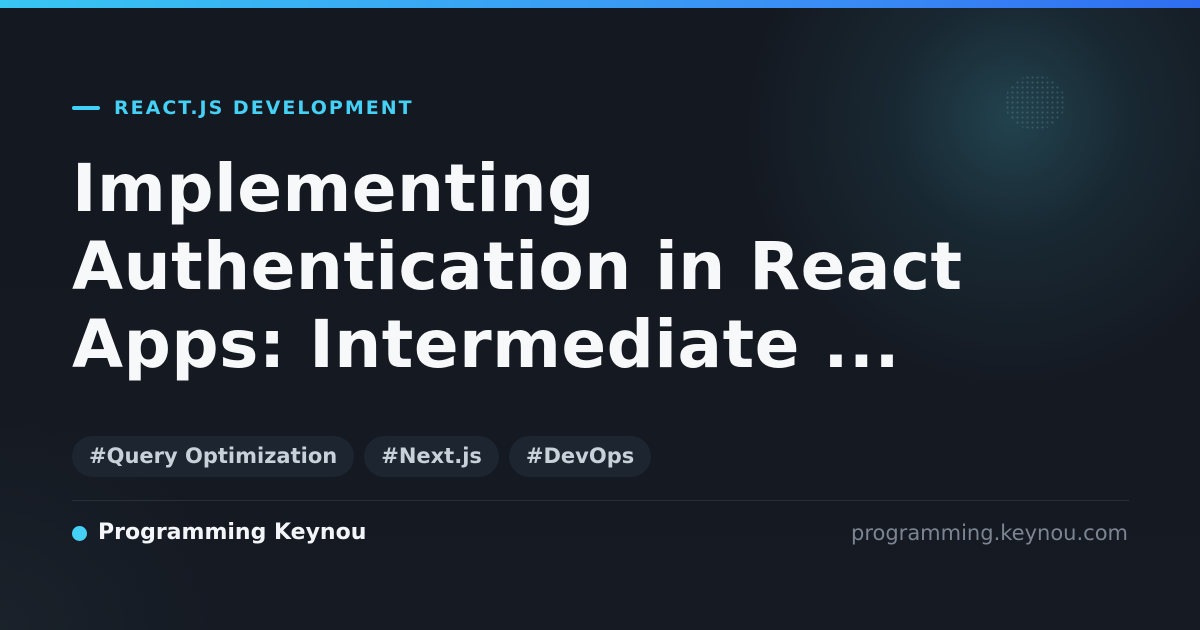  Describe the element at coordinates (362, 456) in the screenshot. I see `tag-list: #Query Optimization #Next.js #DevOps` at that location.